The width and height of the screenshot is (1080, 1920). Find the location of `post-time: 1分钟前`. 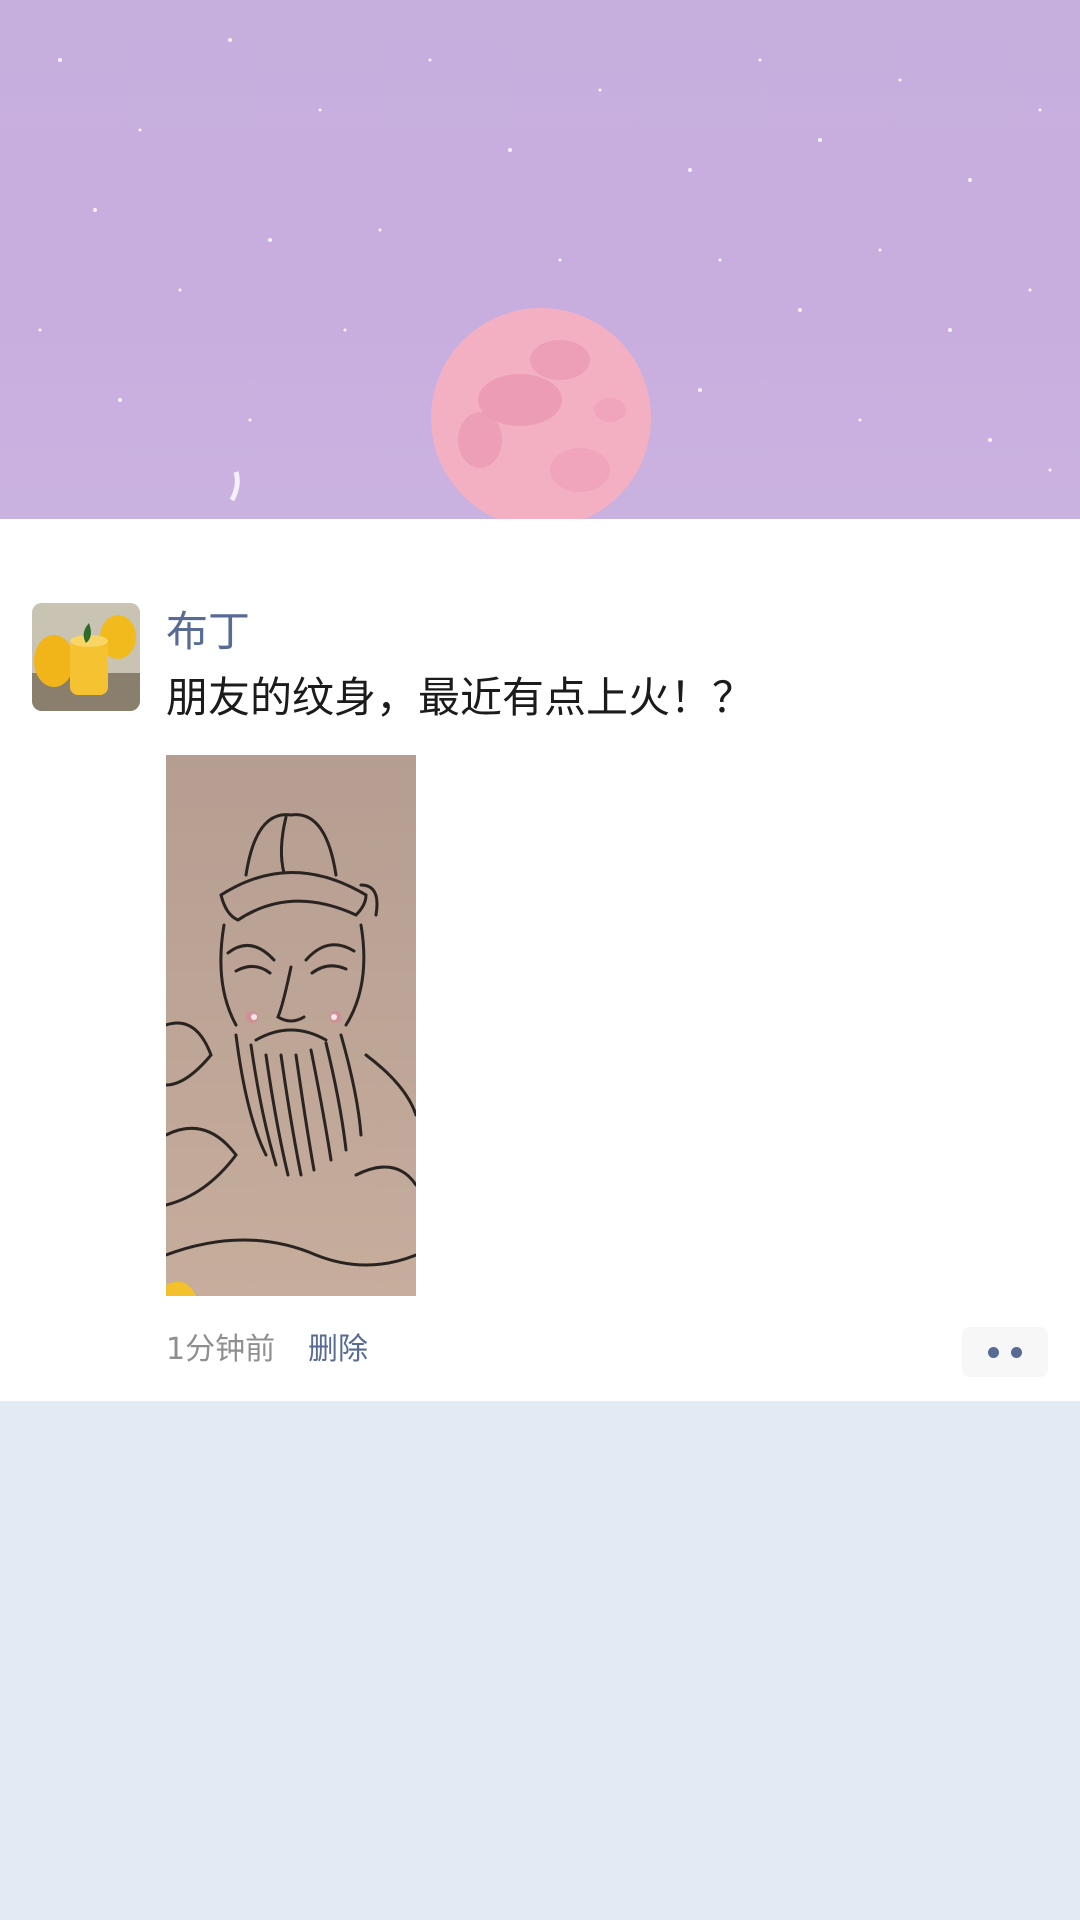

post-time: 1分钟前 is located at coordinates (221, 1349).